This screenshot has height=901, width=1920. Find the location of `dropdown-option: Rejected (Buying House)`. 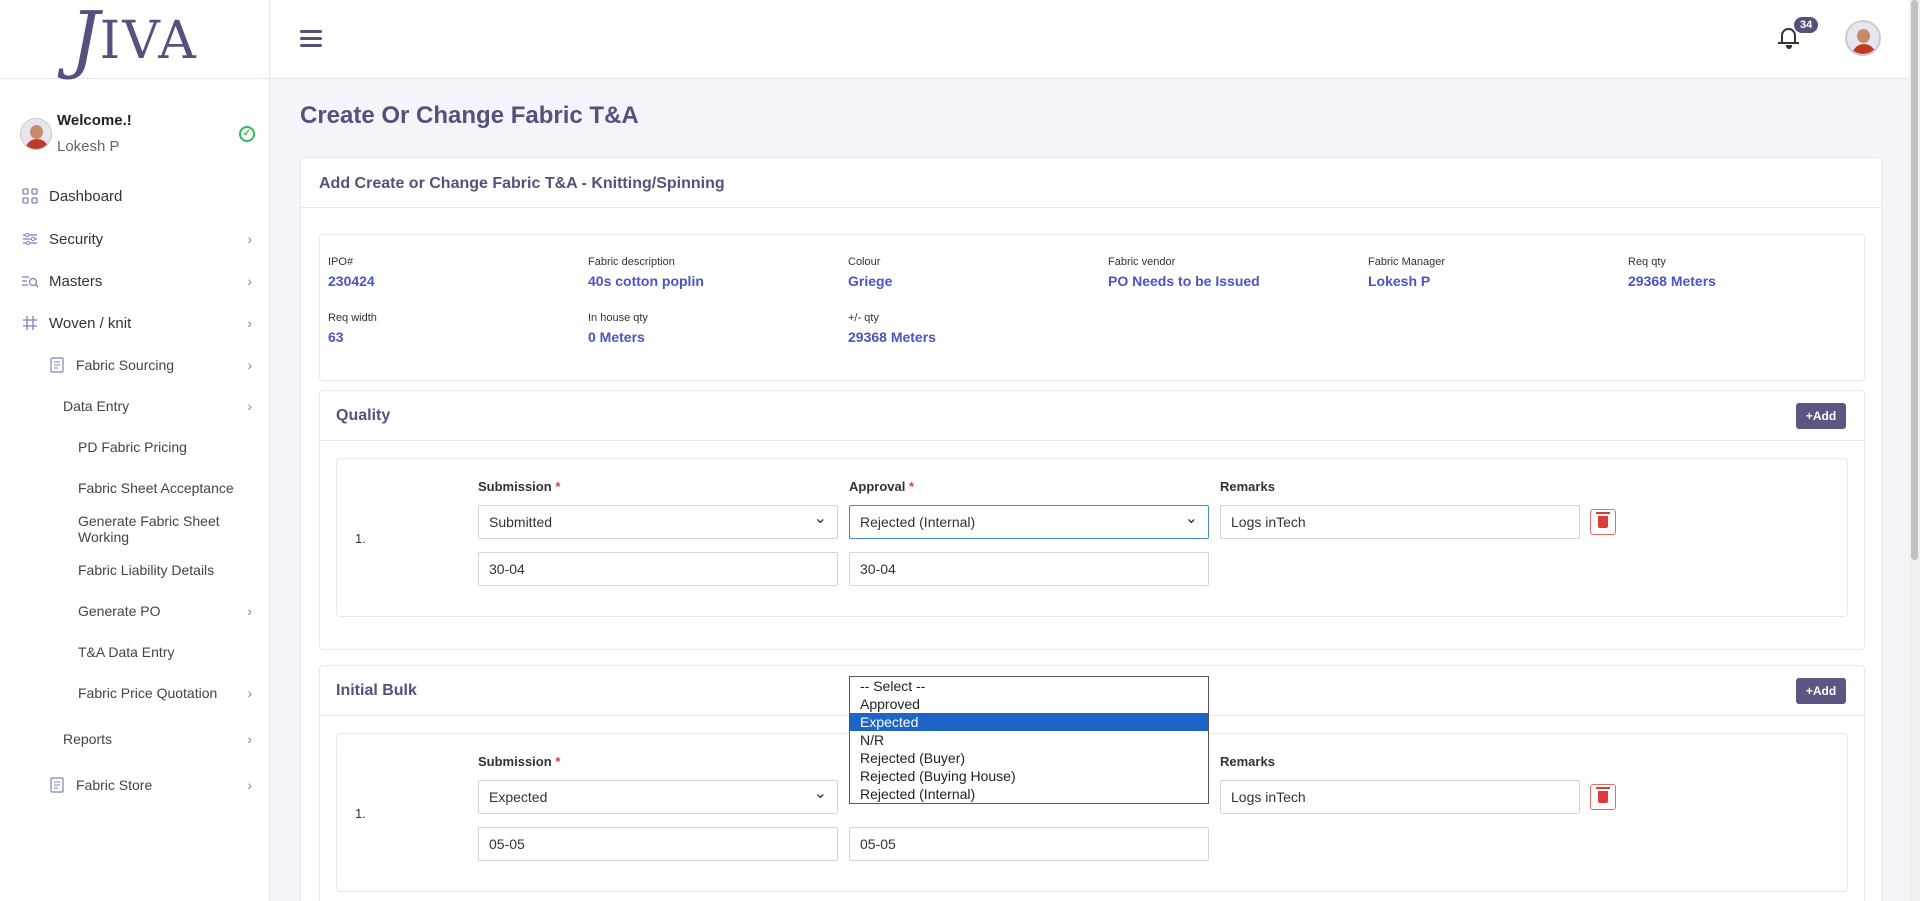

dropdown-option: Rejected (Buying House) is located at coordinates (1029, 776).